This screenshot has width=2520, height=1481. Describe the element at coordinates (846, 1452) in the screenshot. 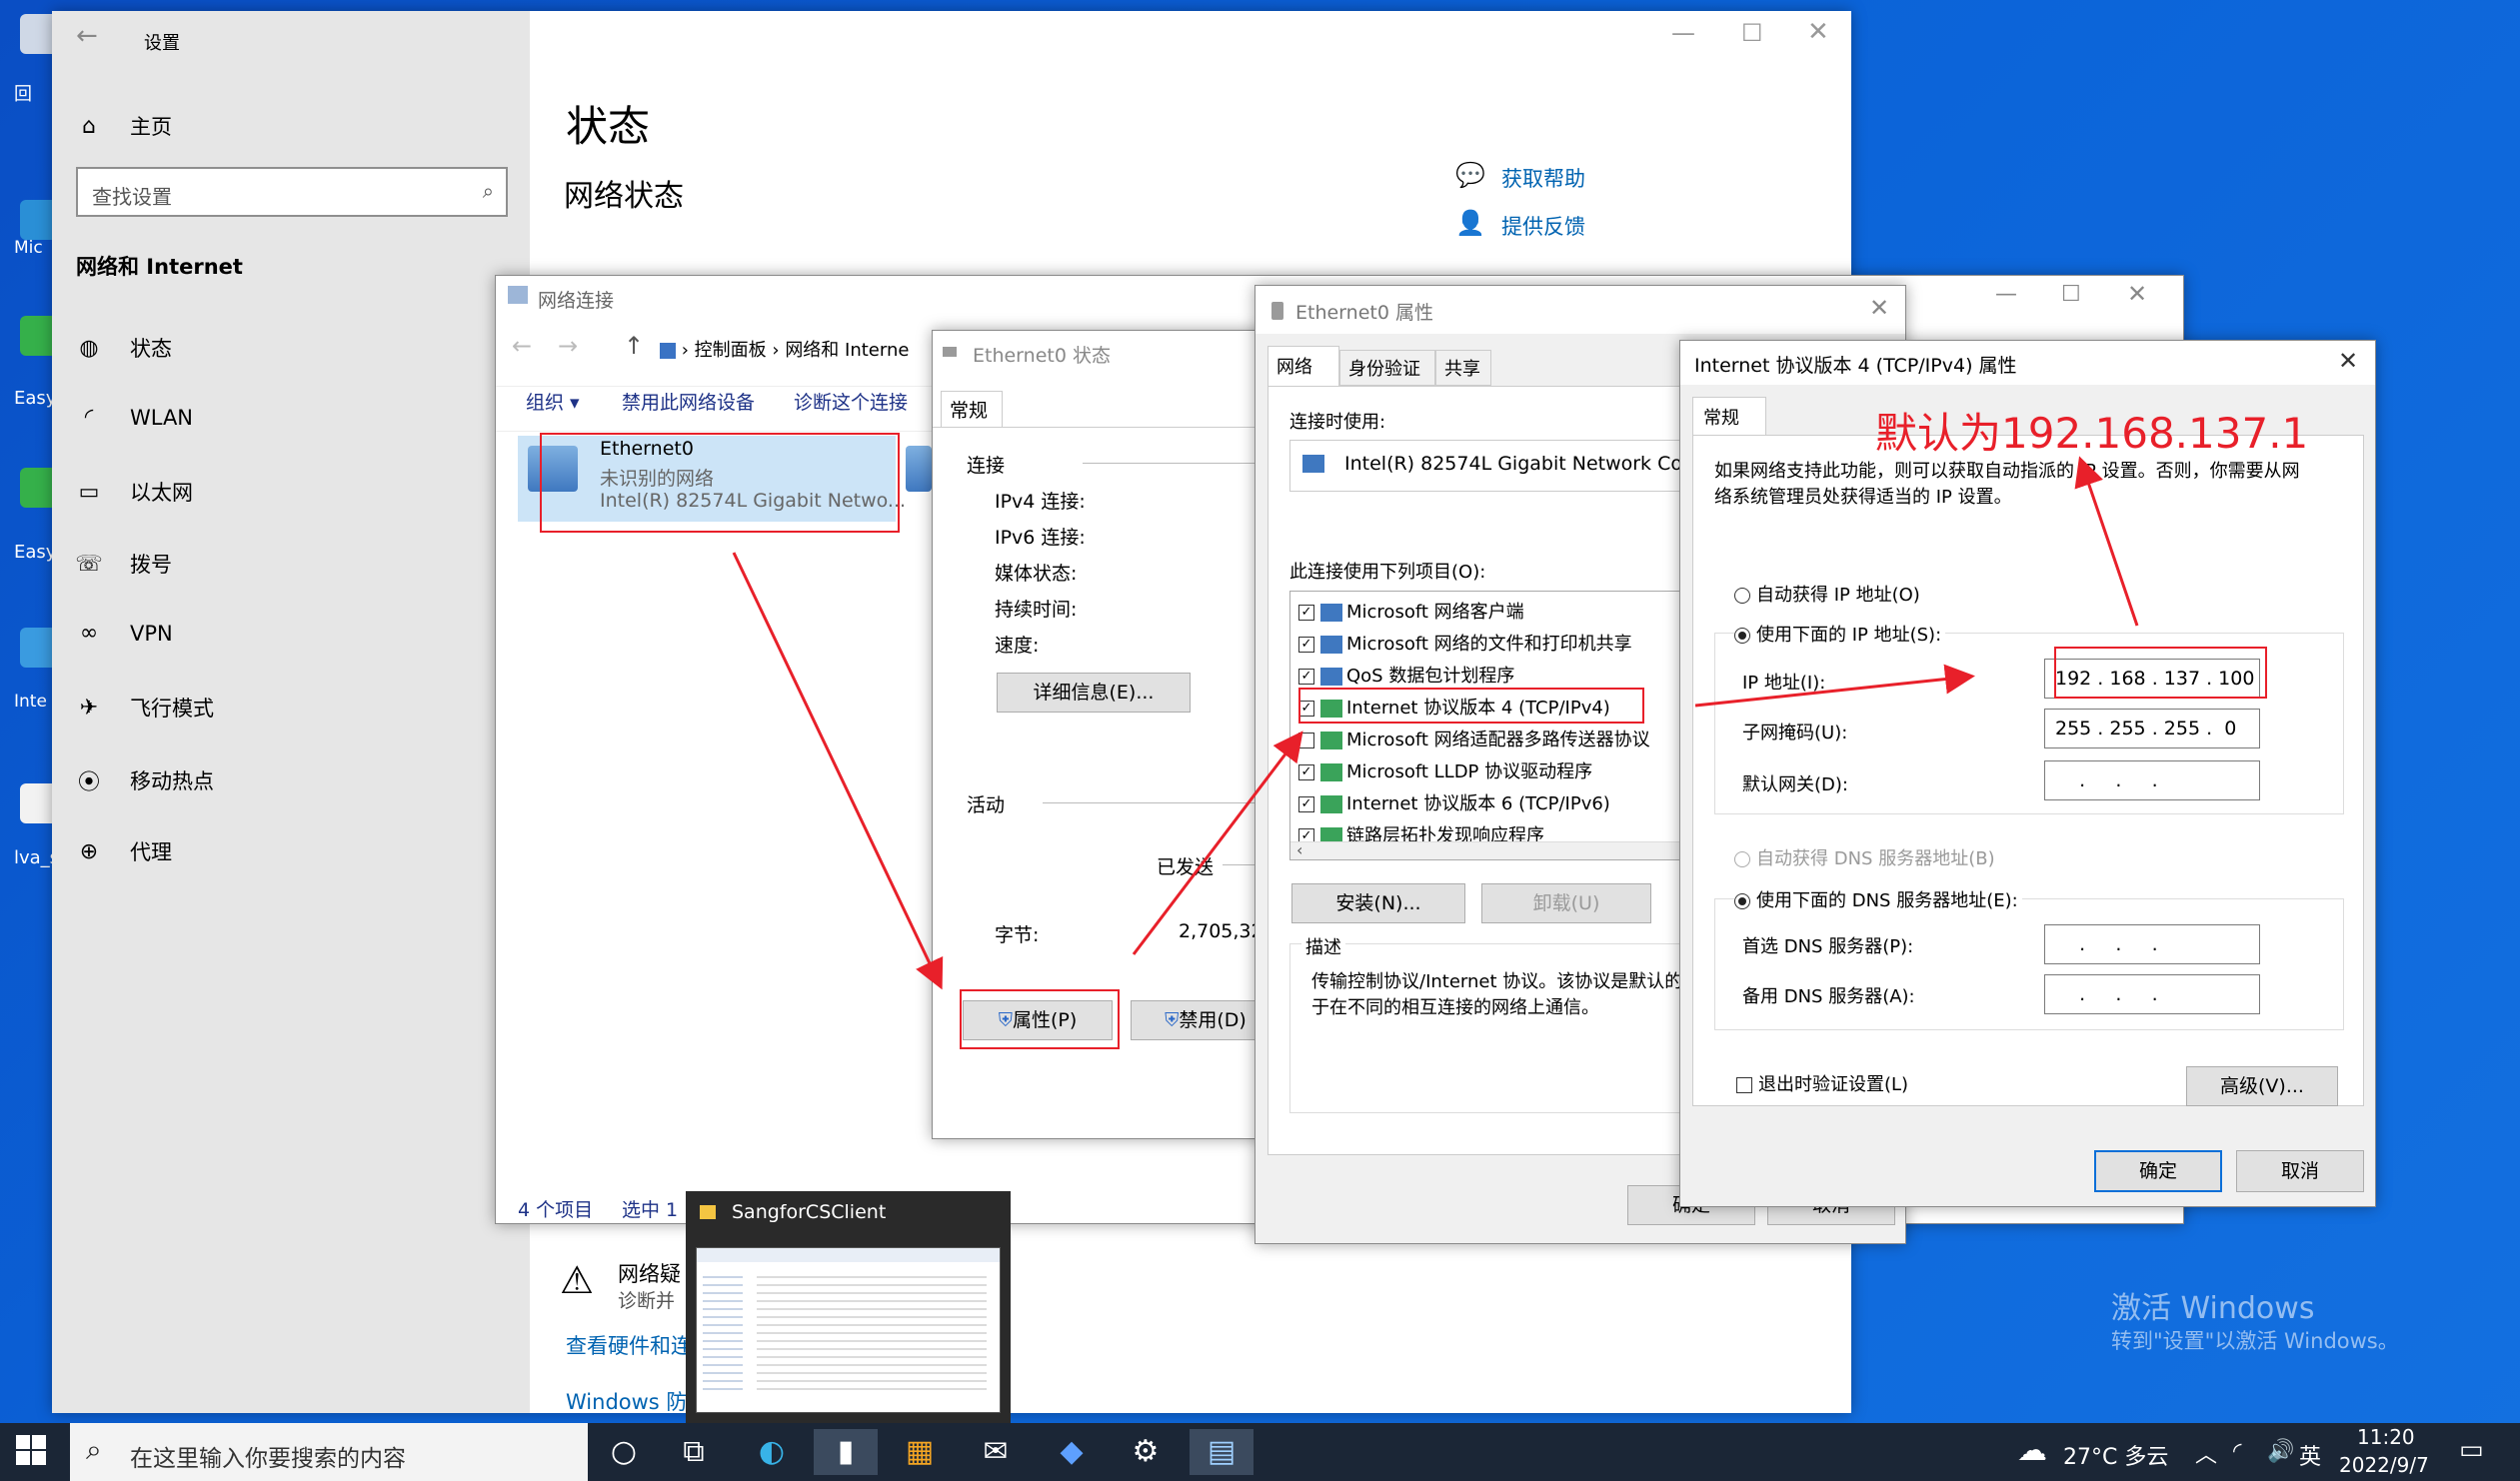

I see `file-explorer-icon: ▮` at that location.